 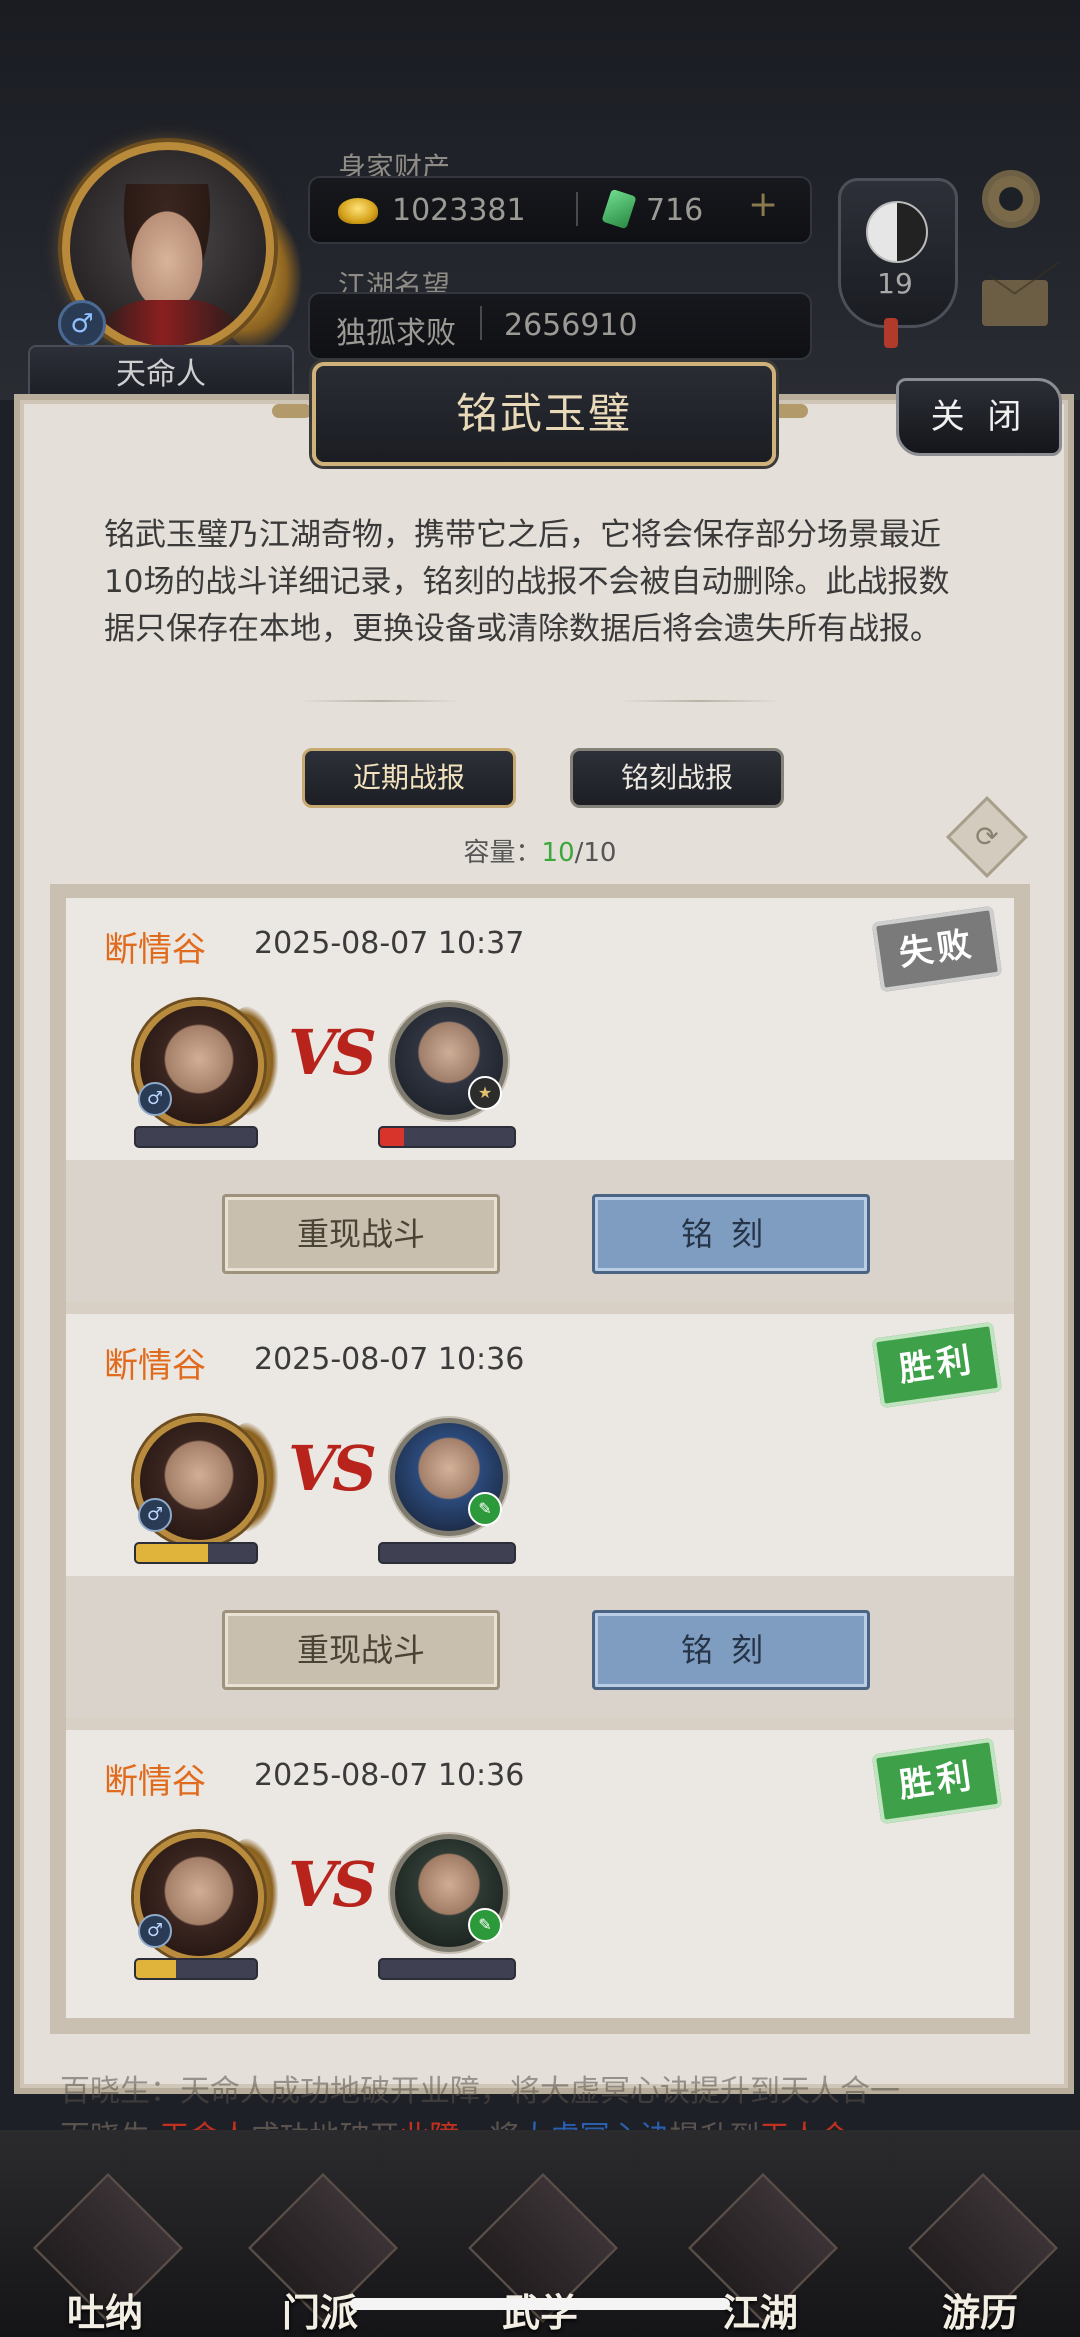 I want to click on player-title: 天命人, so click(x=161, y=375).